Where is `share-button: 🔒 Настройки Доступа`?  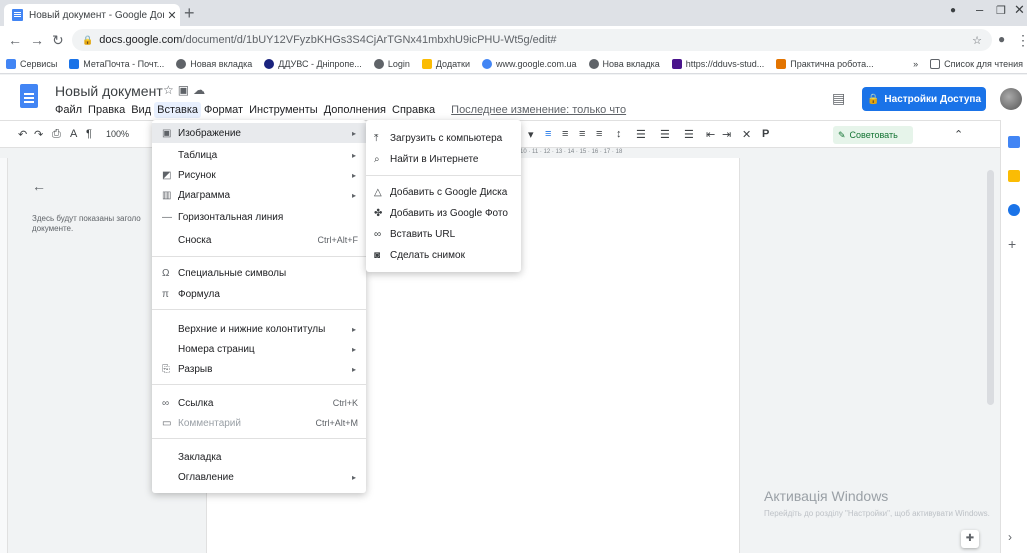 share-button: 🔒 Настройки Доступа is located at coordinates (924, 99).